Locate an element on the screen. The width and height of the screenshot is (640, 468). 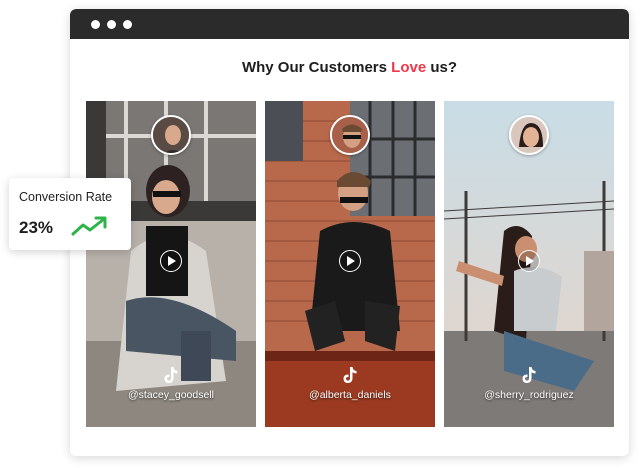
conversion-rate-value: 23% is located at coordinates (36, 227).